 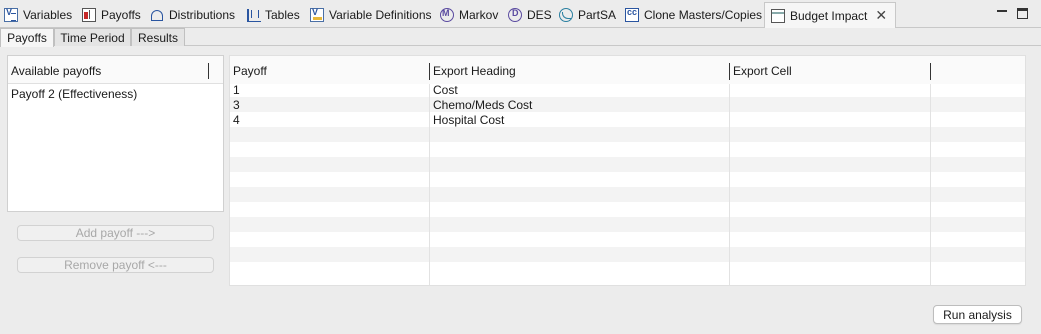 I want to click on list-item: Payoff 2 (Effectiveness), so click(x=74, y=94).